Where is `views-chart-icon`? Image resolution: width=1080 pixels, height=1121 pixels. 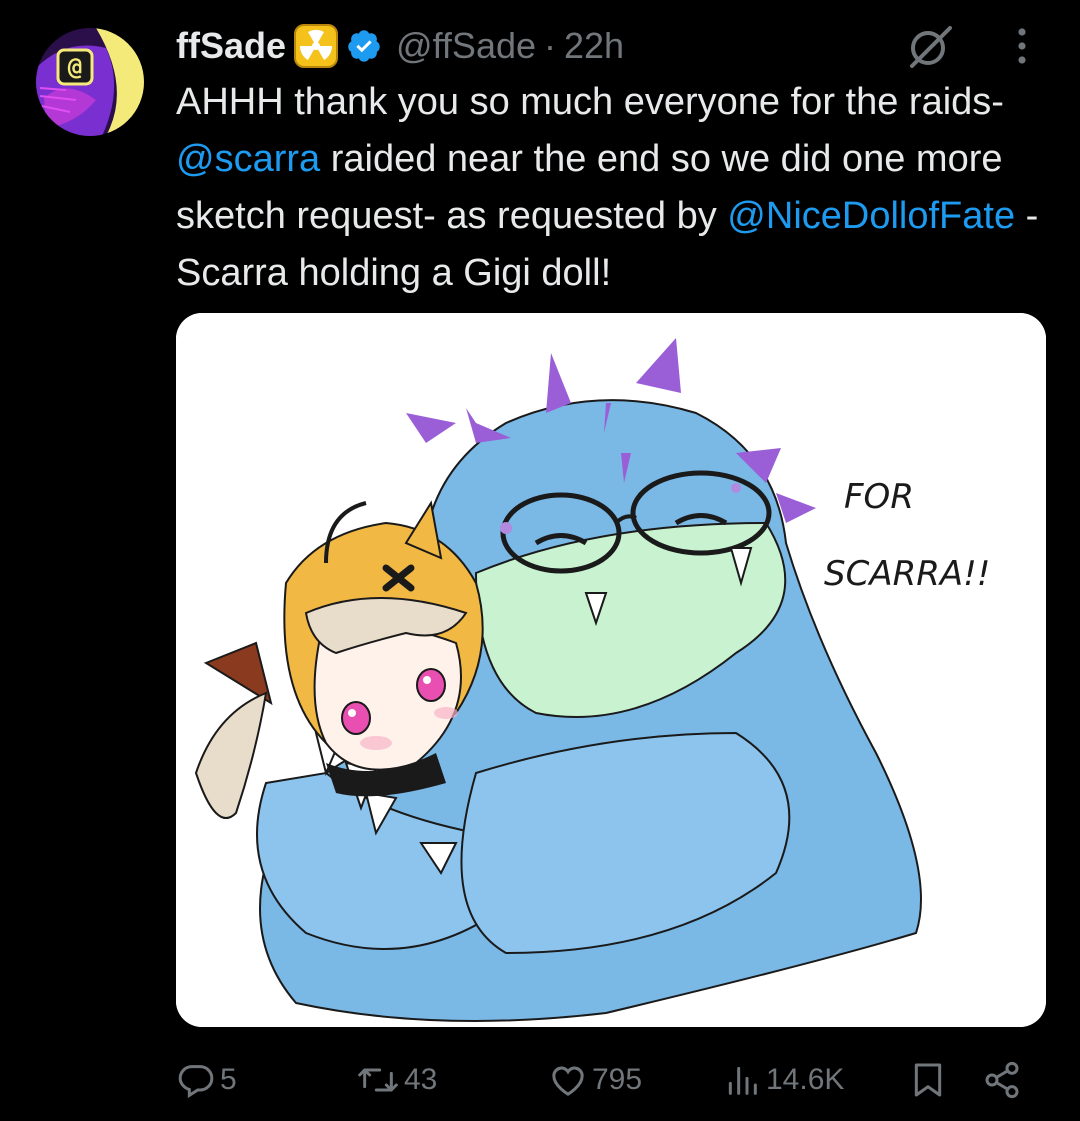
views-chart-icon is located at coordinates (742, 1080).